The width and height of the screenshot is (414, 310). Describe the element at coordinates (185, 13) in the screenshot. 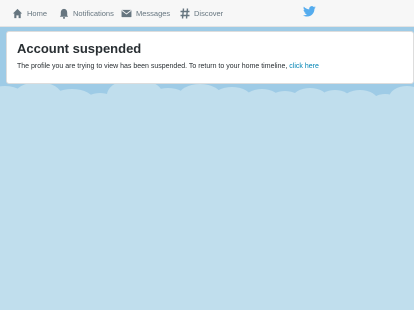

I see `hashtag-icon` at that location.